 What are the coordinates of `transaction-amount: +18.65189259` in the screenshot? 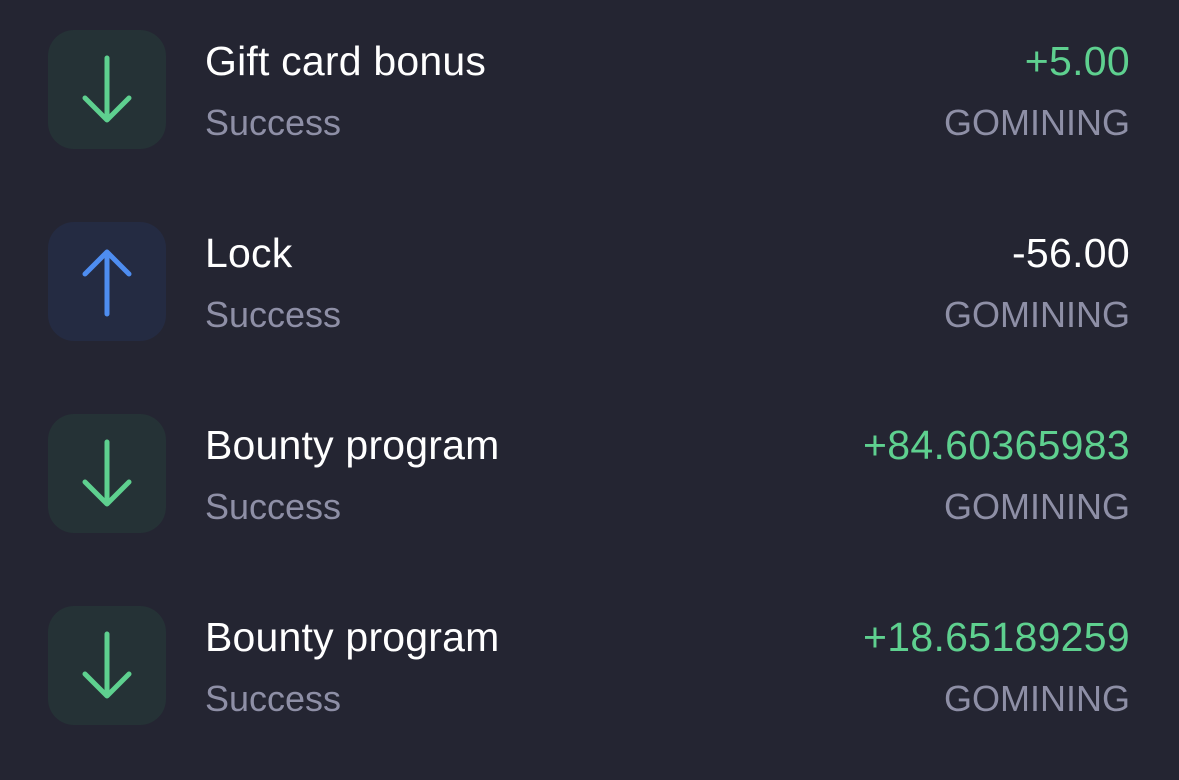 It's located at (996, 637).